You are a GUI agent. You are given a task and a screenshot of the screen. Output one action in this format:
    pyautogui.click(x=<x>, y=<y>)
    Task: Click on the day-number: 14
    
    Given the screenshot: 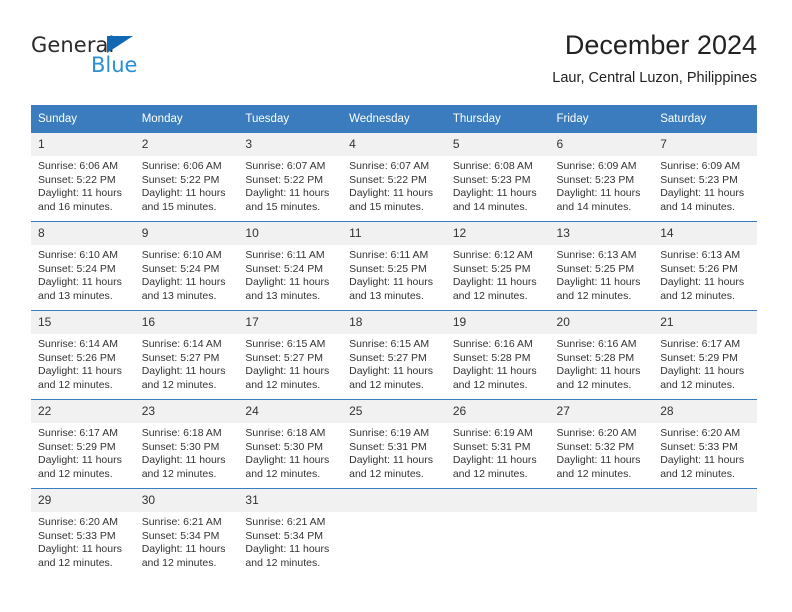 What is the action you would take?
    pyautogui.click(x=705, y=233)
    